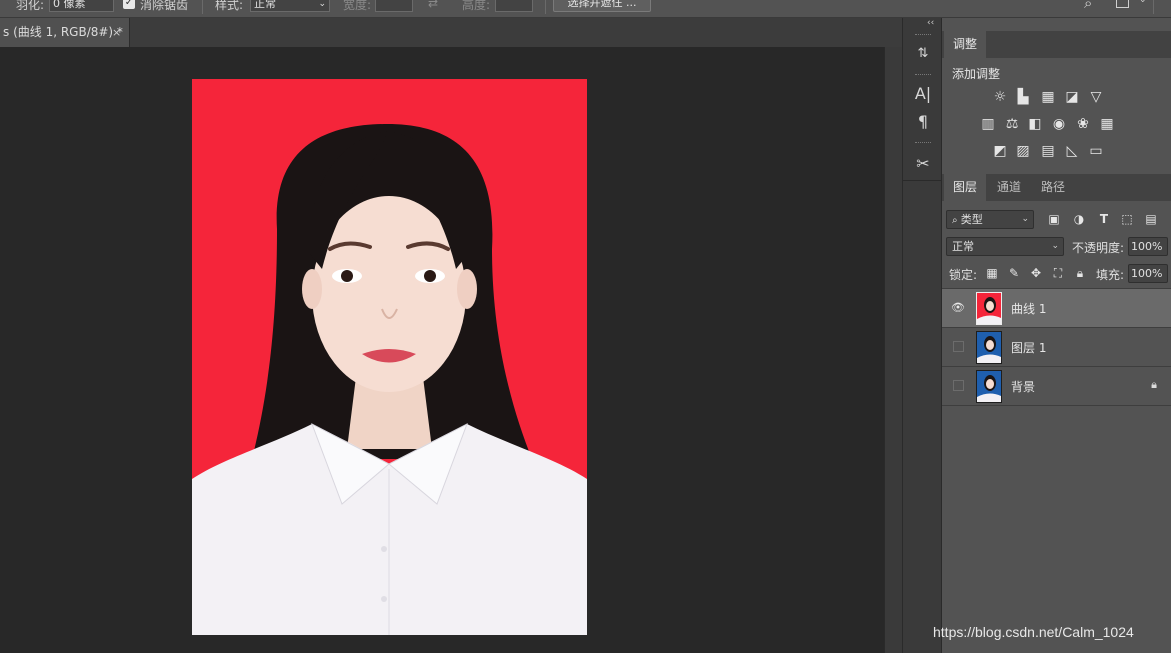  What do you see at coordinates (1012, 124) in the screenshot?
I see `color-balance-icon: ⚖` at bounding box center [1012, 124].